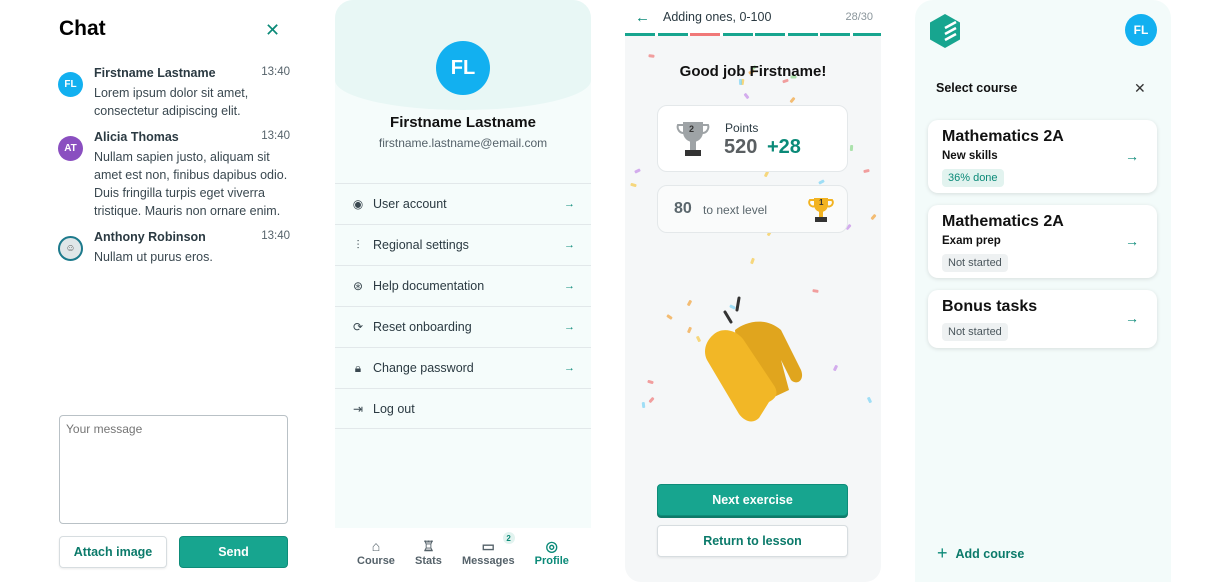 This screenshot has width=1216, height=582. I want to click on points-gained: +28, so click(784, 147).